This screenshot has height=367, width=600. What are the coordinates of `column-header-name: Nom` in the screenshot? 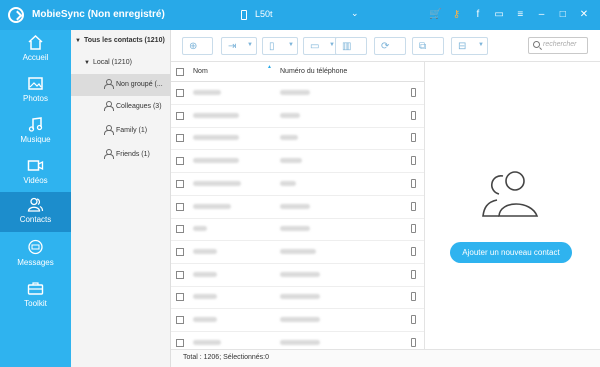 It's located at (200, 71).